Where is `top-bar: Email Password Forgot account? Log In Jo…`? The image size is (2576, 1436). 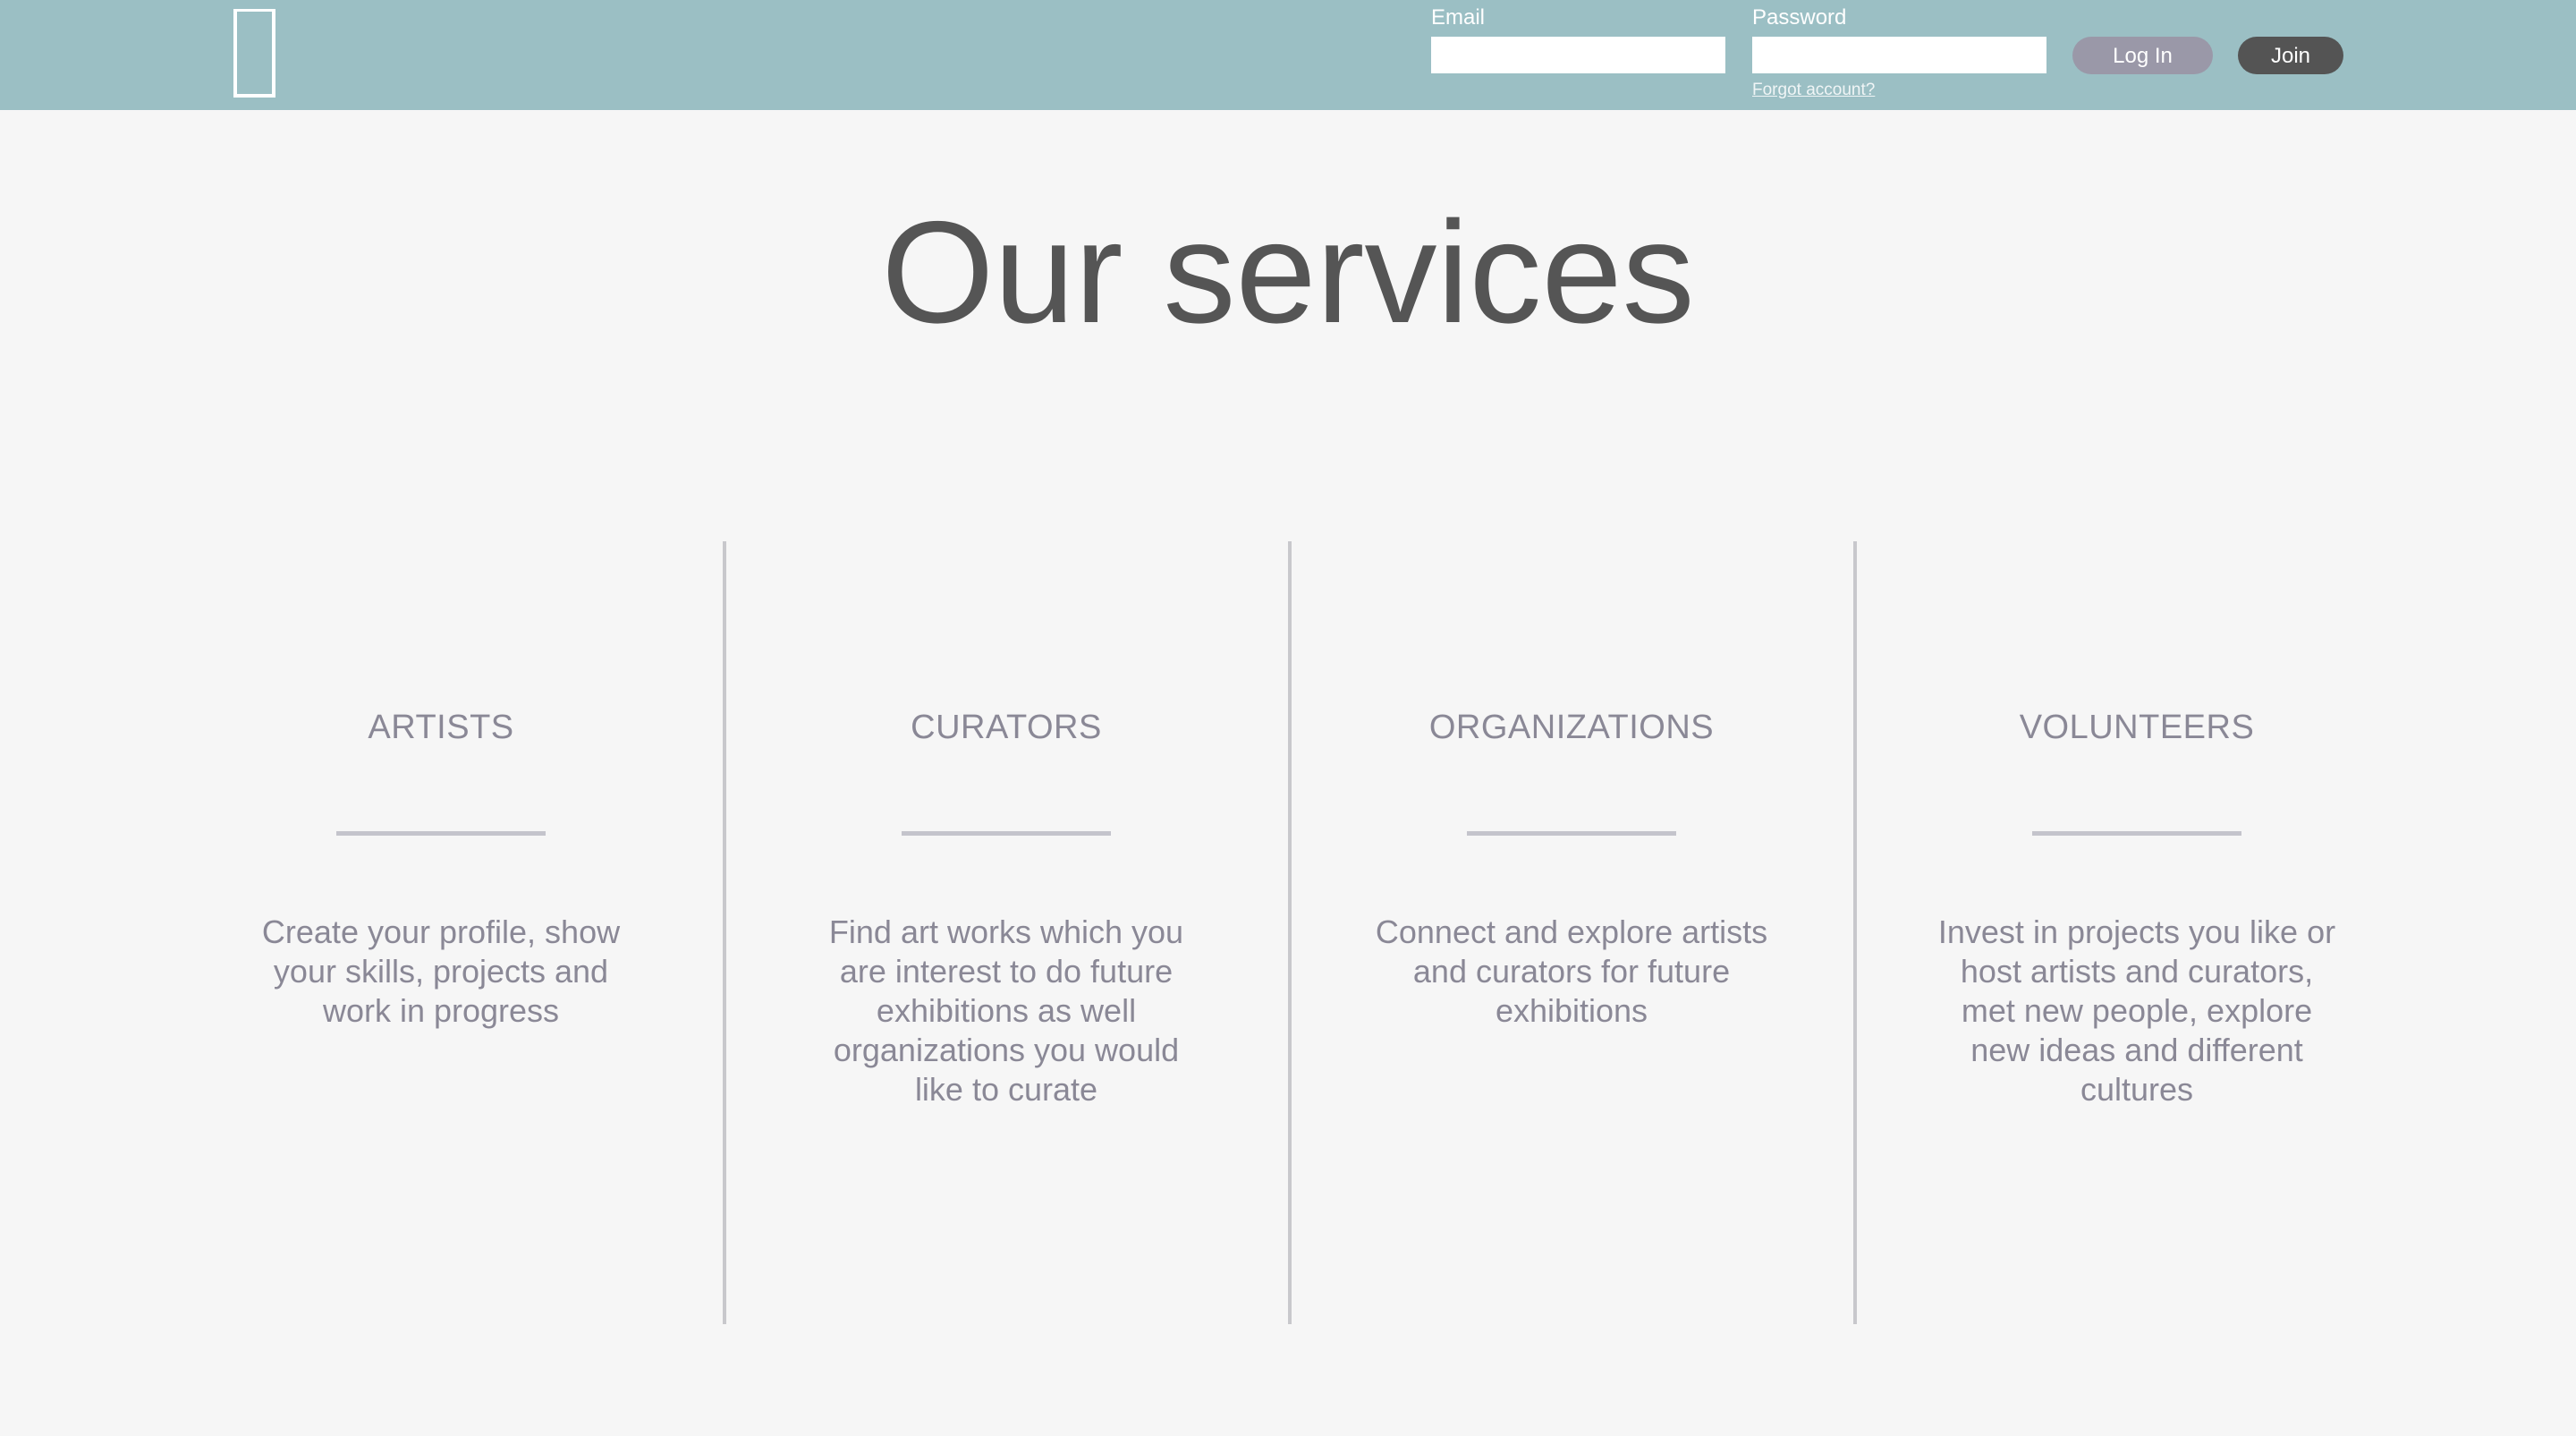 top-bar: Email Password Forgot account? Log In Jo… is located at coordinates (1288, 55).